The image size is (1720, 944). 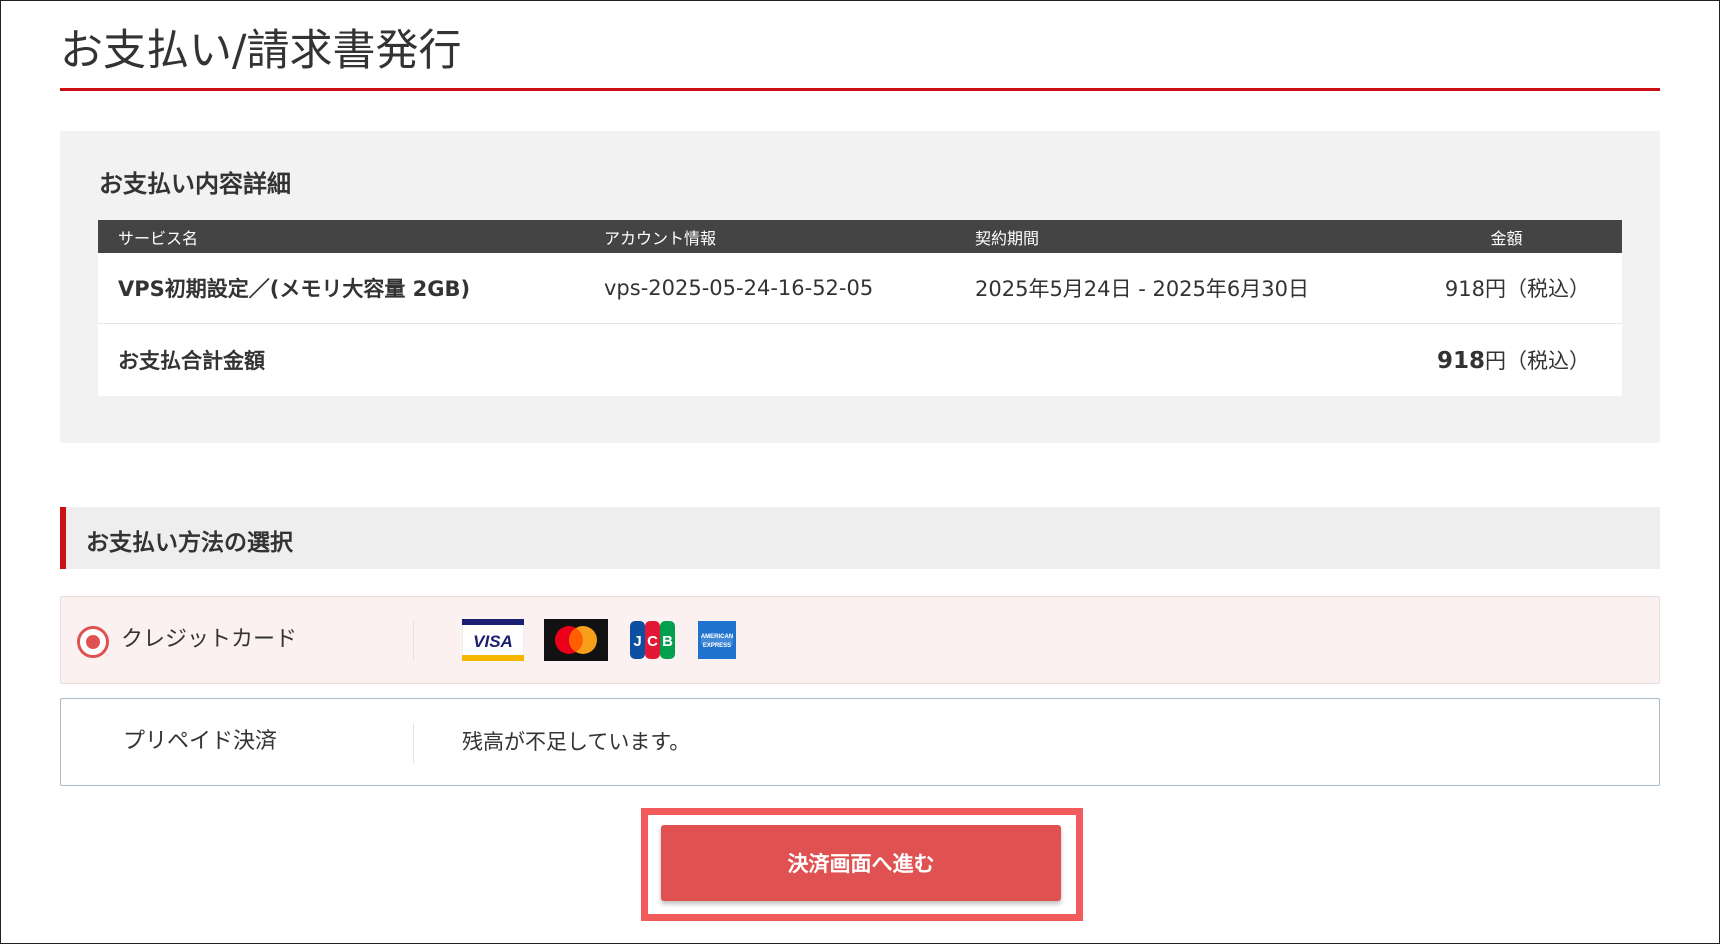 I want to click on payment-method-heading-label: お支払い方法の選択, so click(x=189, y=543).